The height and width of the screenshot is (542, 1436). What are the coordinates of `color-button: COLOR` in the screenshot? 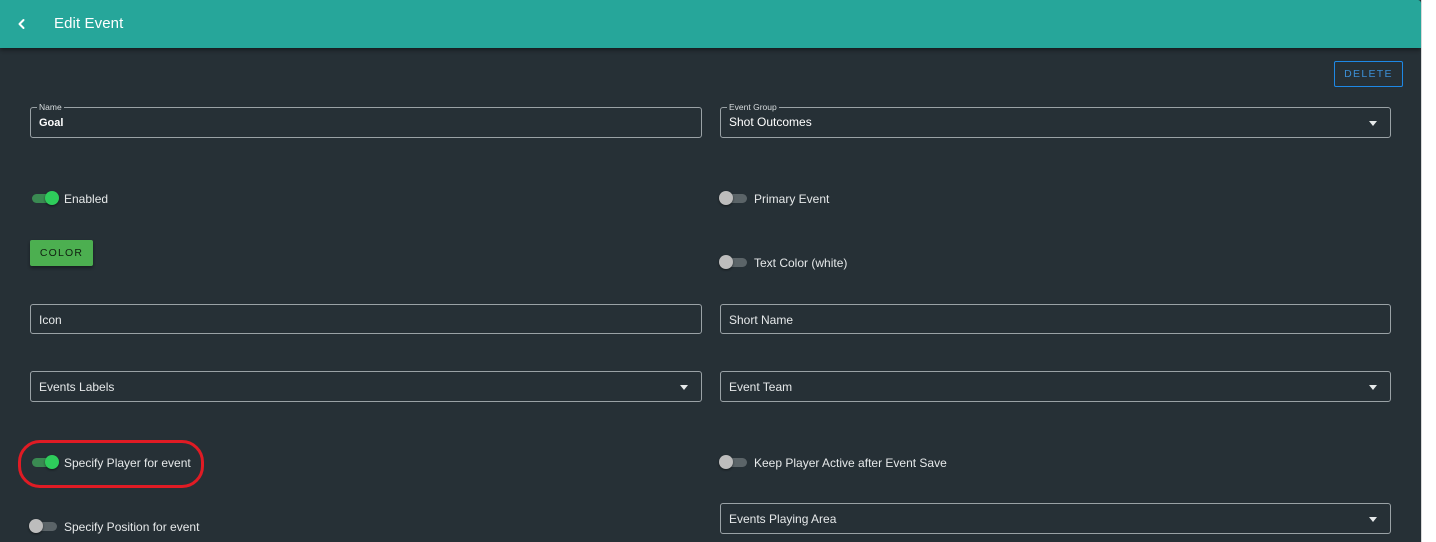 It's located at (61, 253).